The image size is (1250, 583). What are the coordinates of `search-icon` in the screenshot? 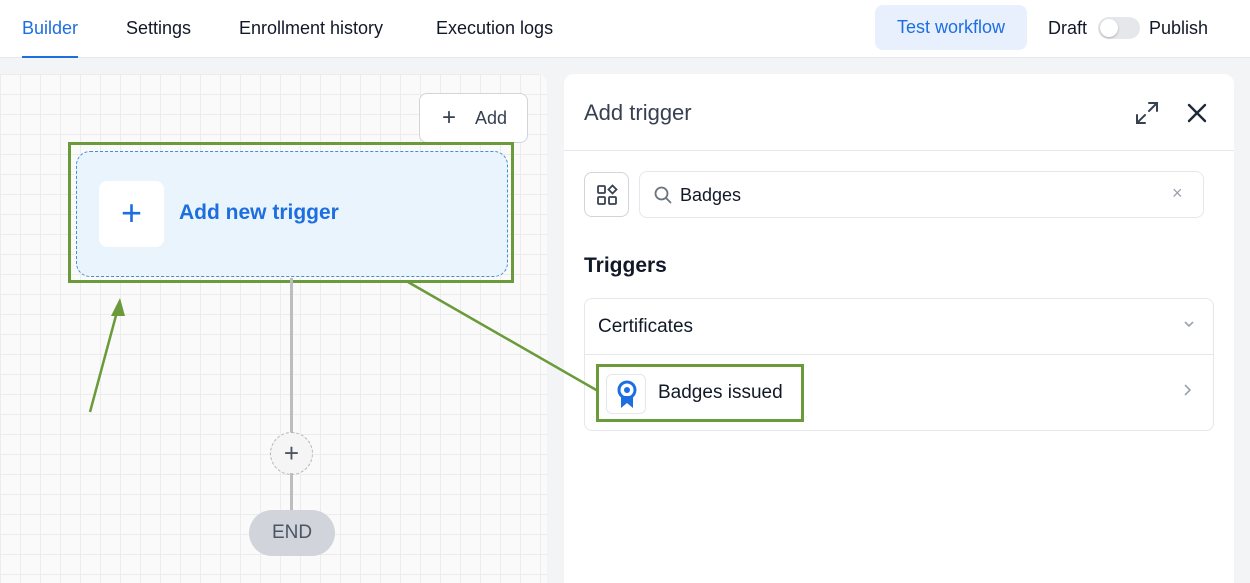 It's located at (663, 195).